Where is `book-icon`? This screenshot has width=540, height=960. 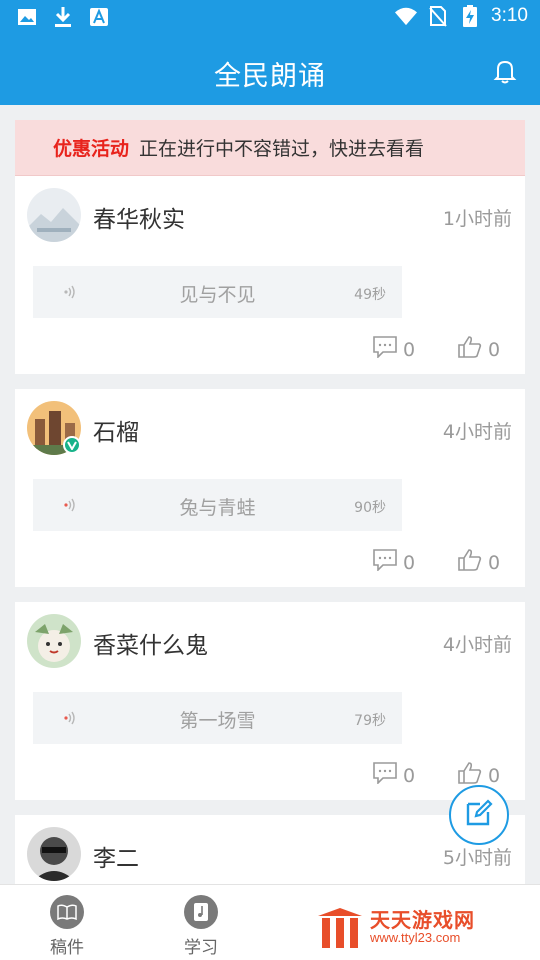
book-icon is located at coordinates (67, 912).